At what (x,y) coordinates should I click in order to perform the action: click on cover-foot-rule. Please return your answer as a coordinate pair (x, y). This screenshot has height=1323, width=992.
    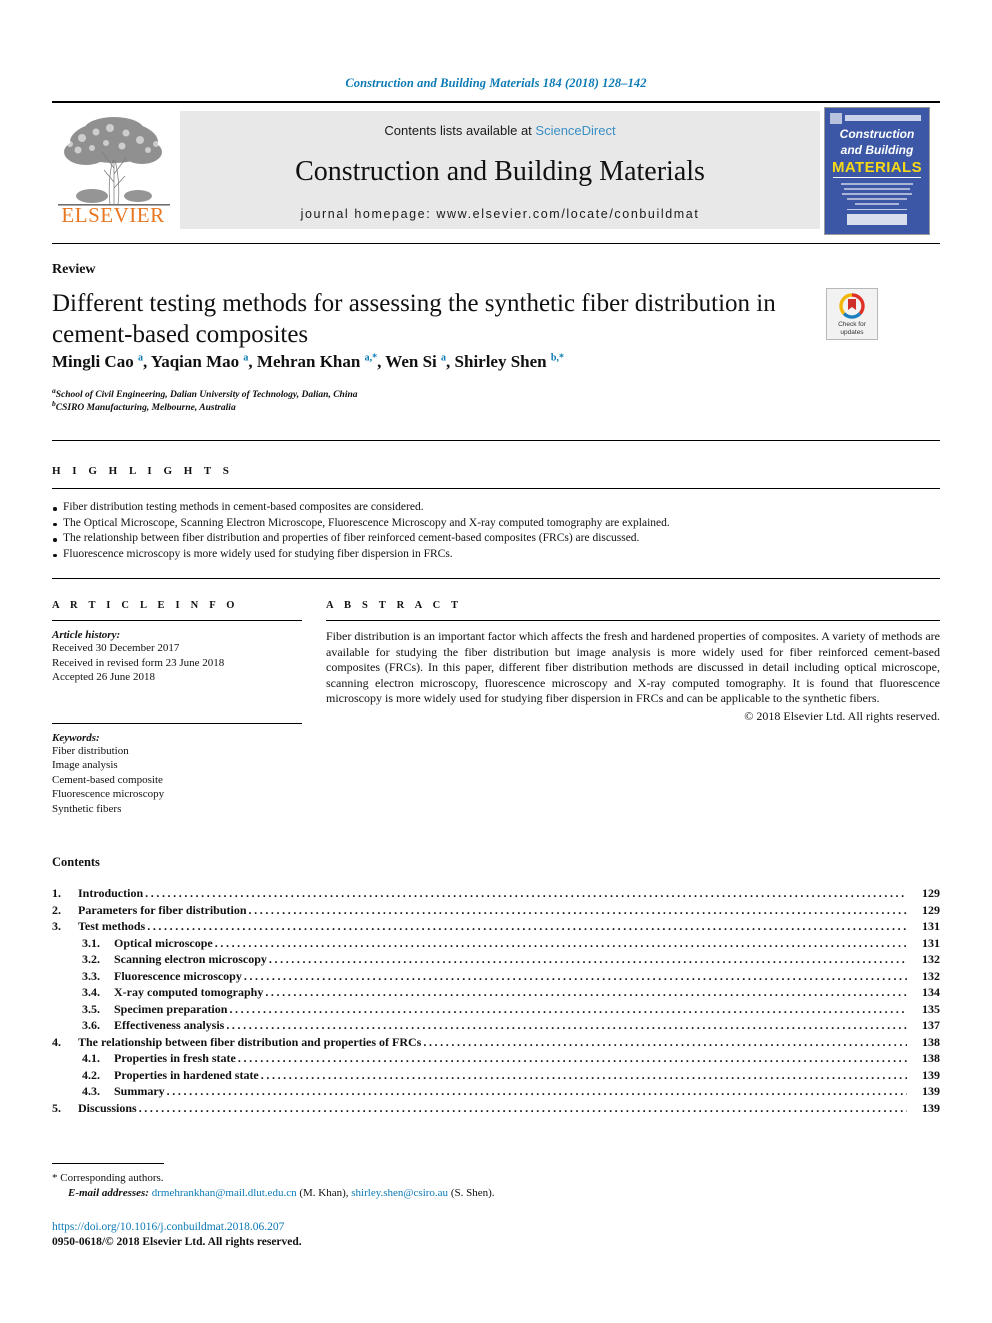
    Looking at the image, I should click on (877, 209).